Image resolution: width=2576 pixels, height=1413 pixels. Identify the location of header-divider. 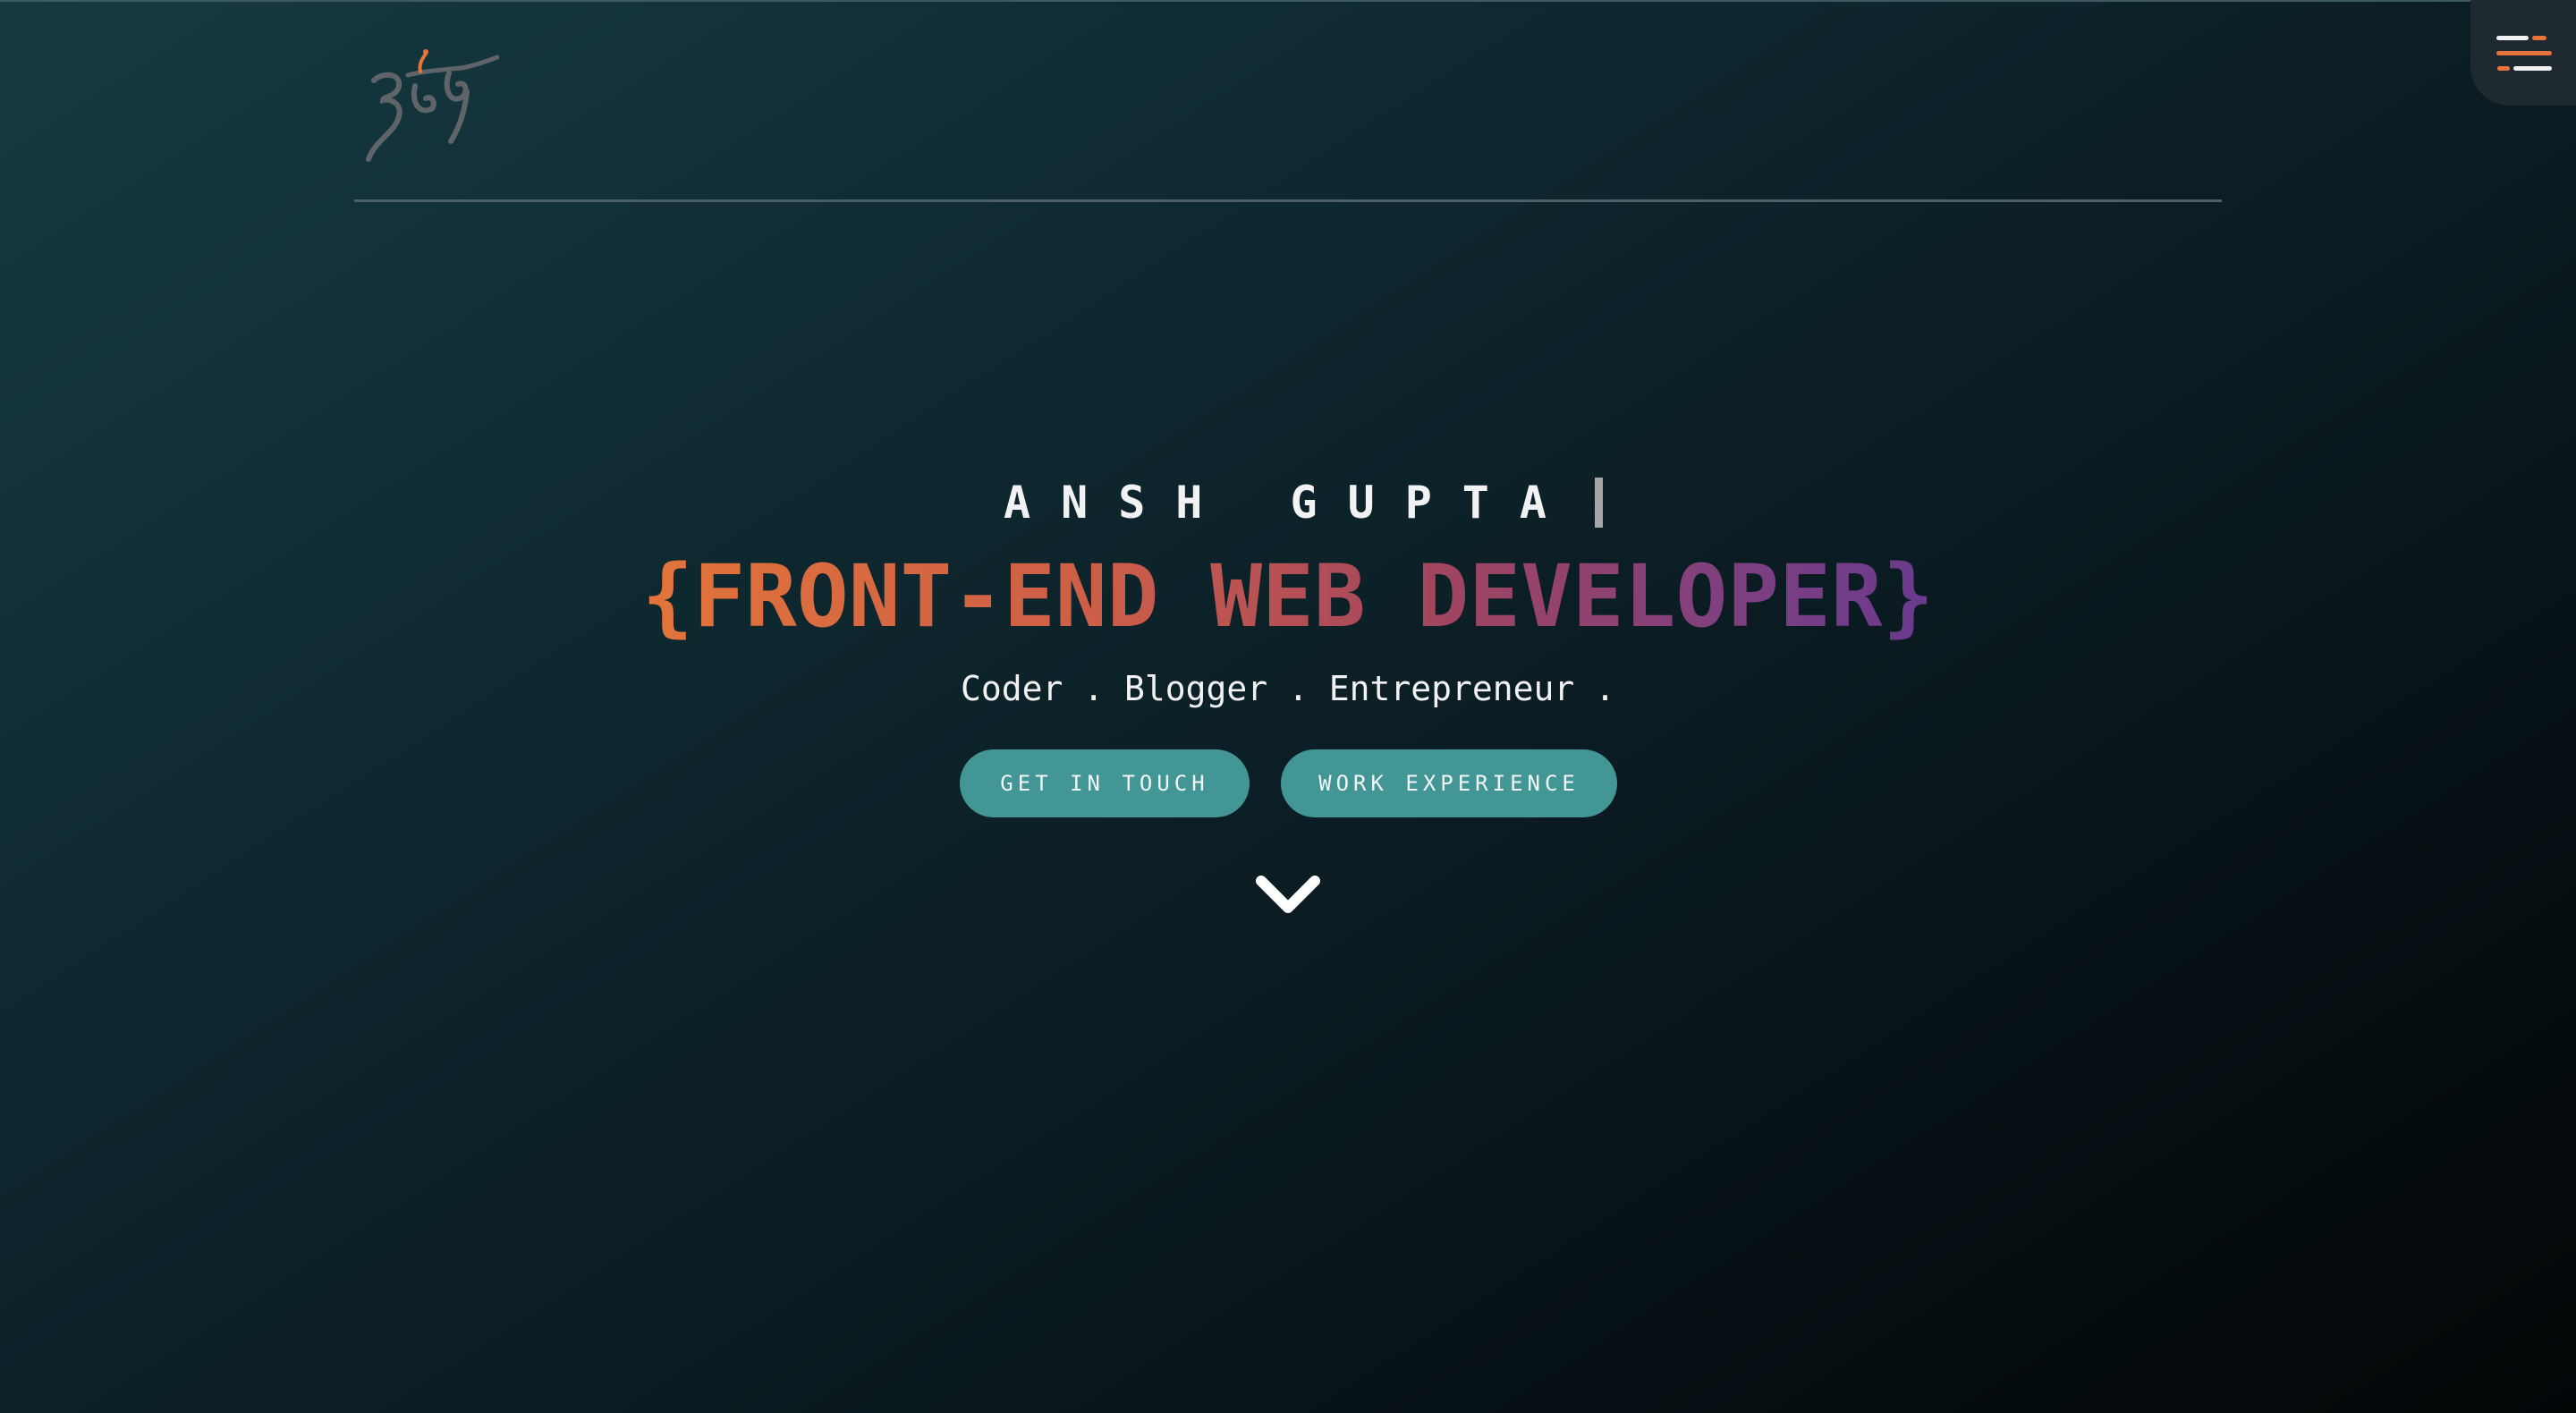
(1288, 200).